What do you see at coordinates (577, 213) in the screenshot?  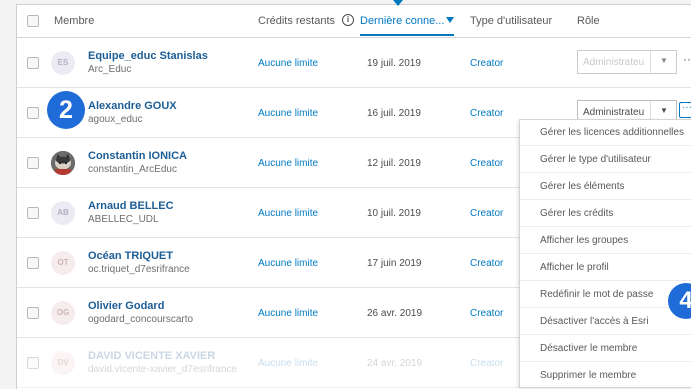 I see `menu-item-label: Gérer les crédits` at bounding box center [577, 213].